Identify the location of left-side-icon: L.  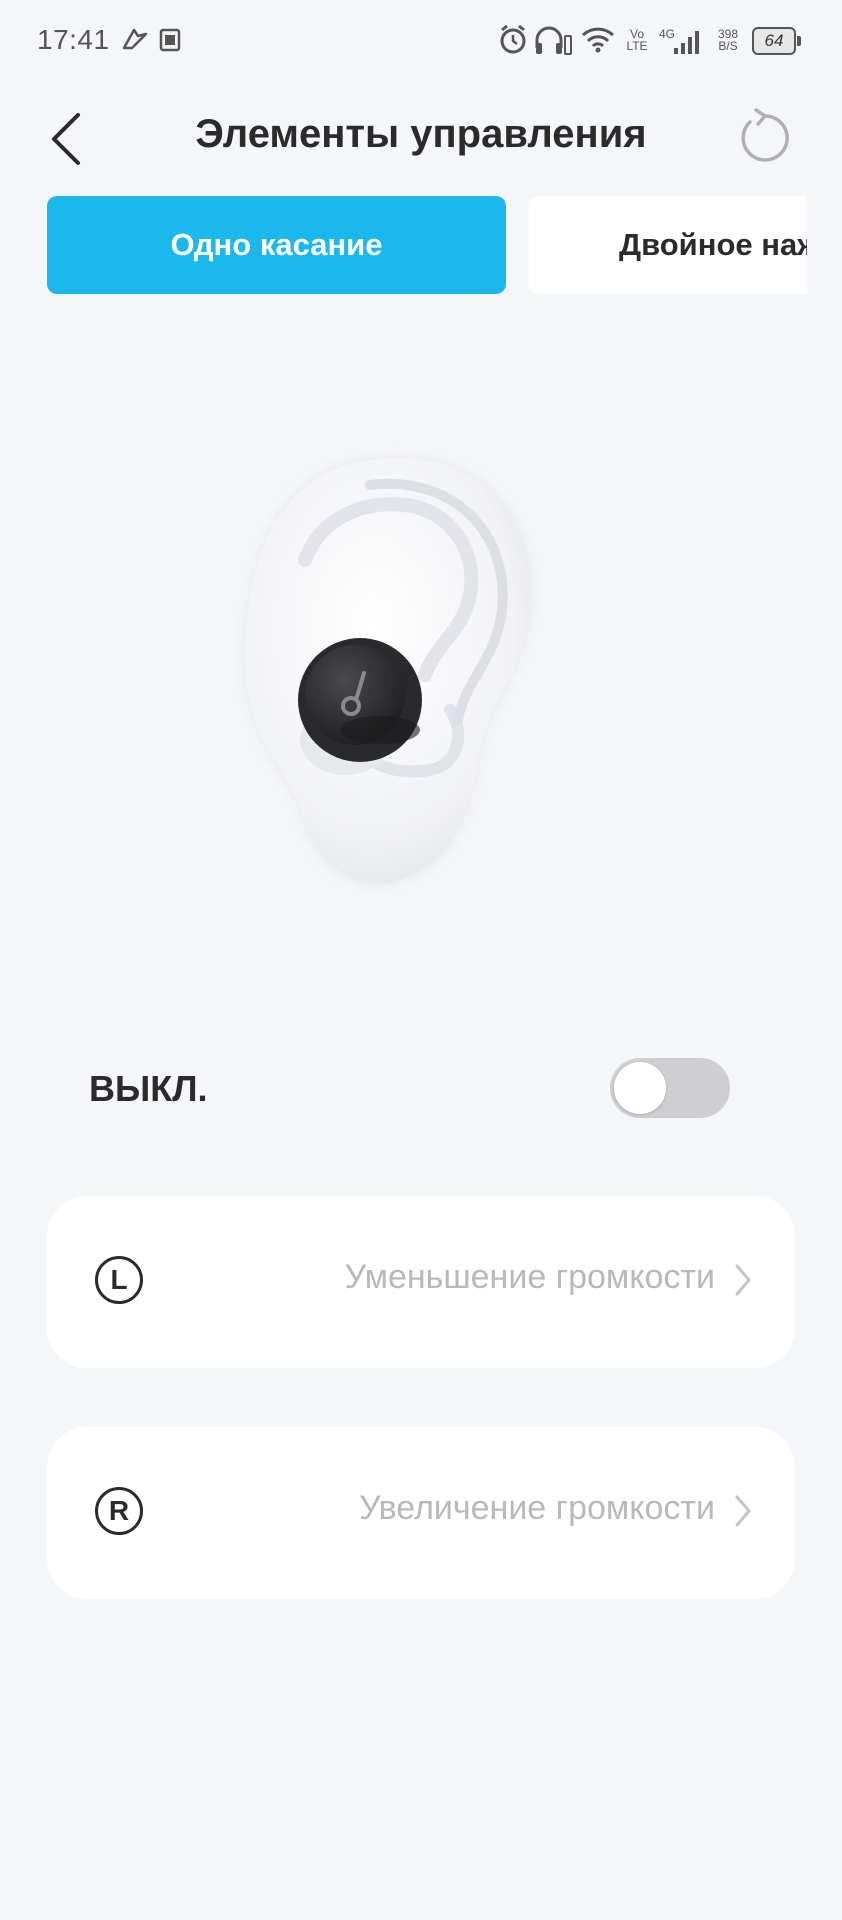
(119, 1280).